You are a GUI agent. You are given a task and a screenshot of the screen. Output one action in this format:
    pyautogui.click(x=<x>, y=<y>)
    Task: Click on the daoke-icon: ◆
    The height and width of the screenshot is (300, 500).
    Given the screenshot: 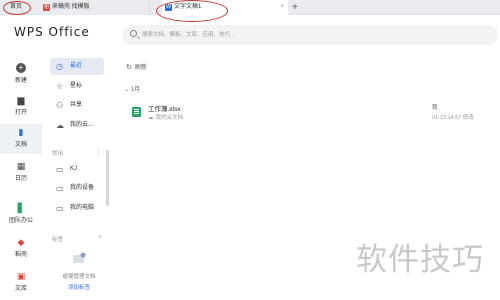 What is the action you would take?
    pyautogui.click(x=21, y=242)
    